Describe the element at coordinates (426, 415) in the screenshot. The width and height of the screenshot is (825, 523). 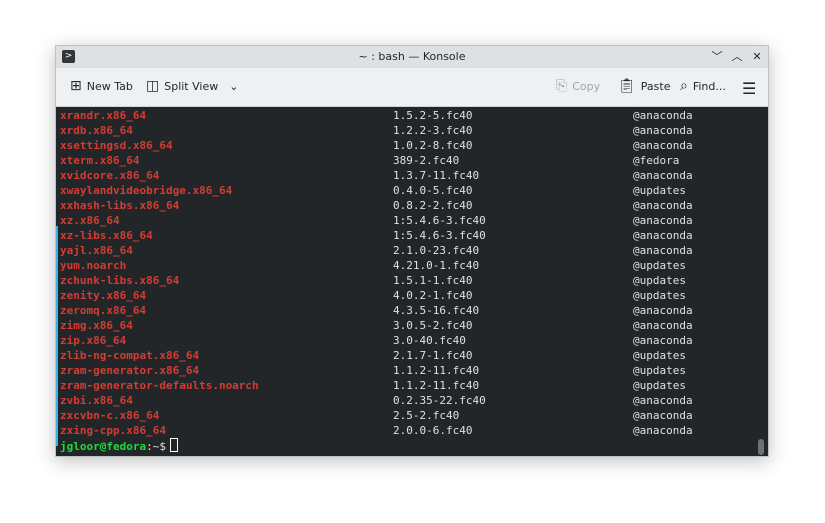
I see `package-version: 2.5-2.fc40` at that location.